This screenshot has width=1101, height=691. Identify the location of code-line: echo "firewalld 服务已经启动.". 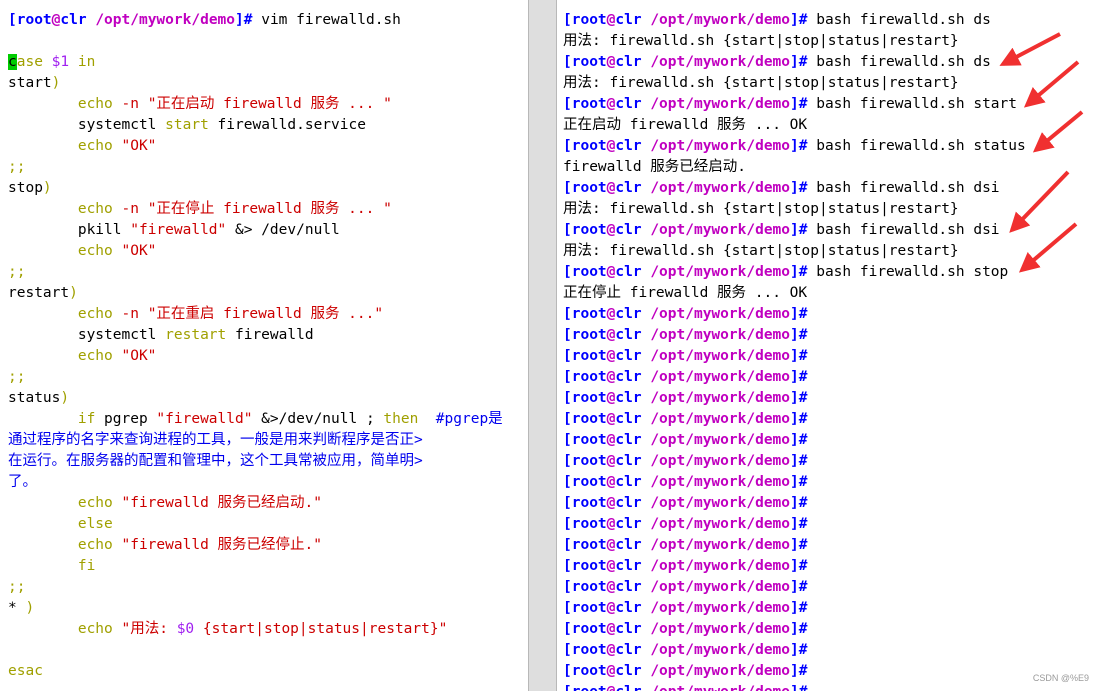
(199, 503).